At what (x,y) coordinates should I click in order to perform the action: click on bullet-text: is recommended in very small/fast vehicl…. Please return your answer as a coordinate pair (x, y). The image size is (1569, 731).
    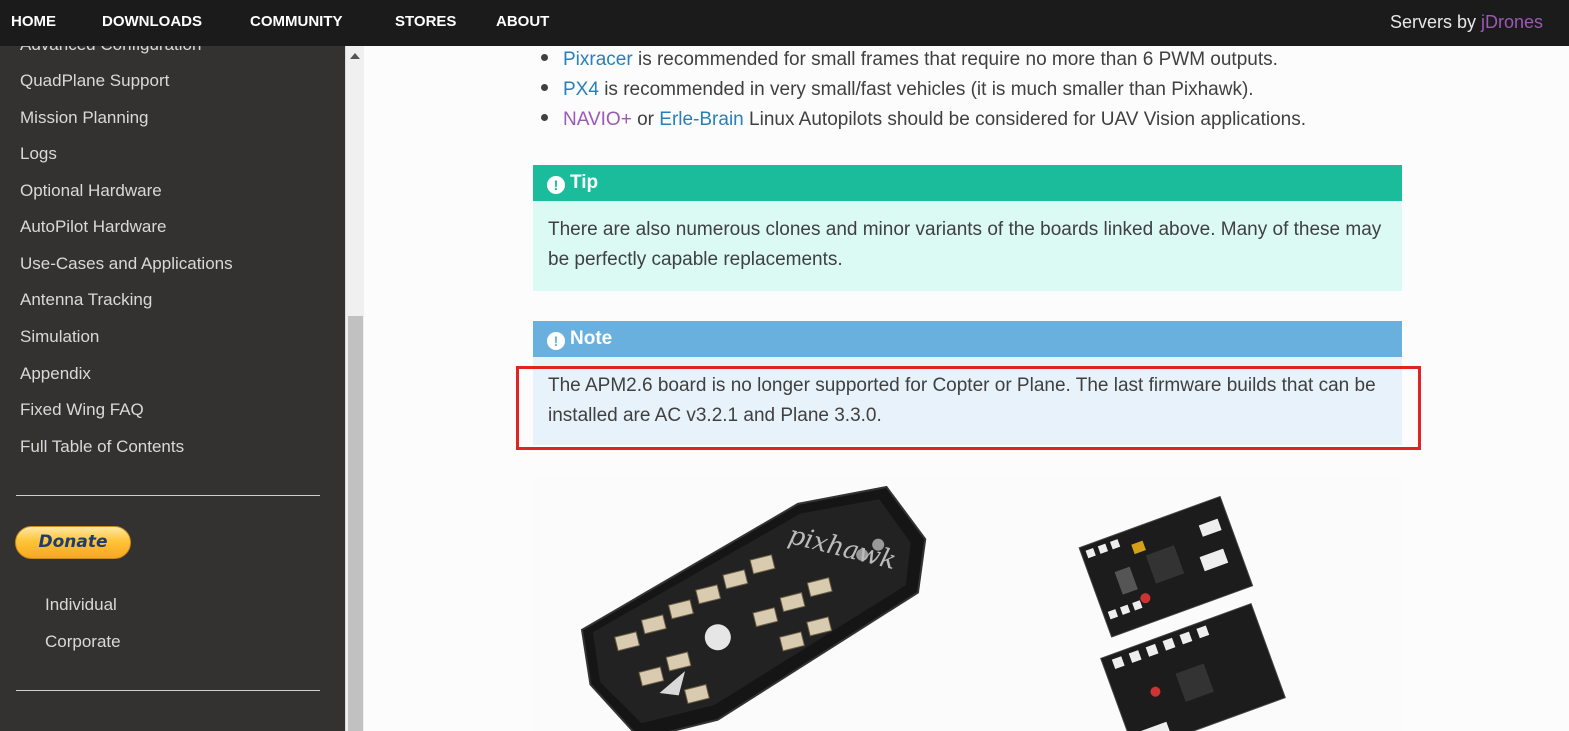
    Looking at the image, I should click on (926, 89).